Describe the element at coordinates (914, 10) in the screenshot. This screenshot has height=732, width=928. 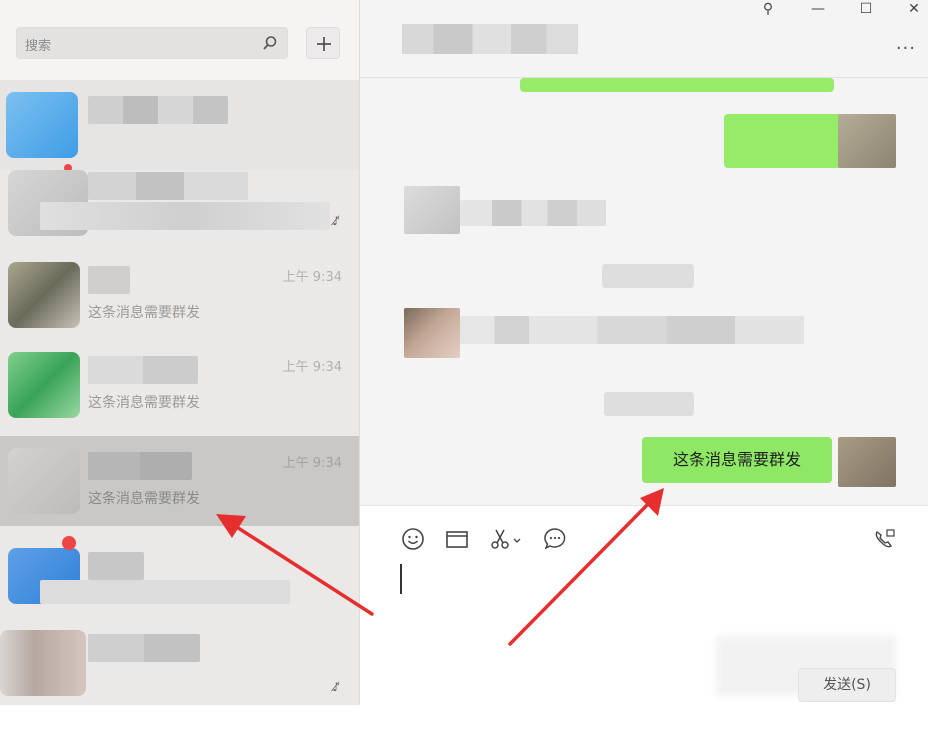
I see `close-icon: ✕` at that location.